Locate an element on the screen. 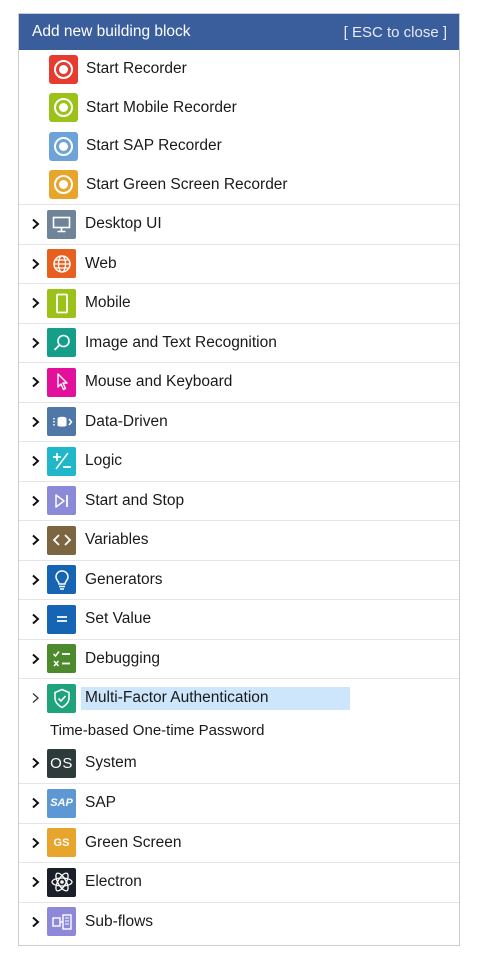  category-label: Green Screen is located at coordinates (133, 842).